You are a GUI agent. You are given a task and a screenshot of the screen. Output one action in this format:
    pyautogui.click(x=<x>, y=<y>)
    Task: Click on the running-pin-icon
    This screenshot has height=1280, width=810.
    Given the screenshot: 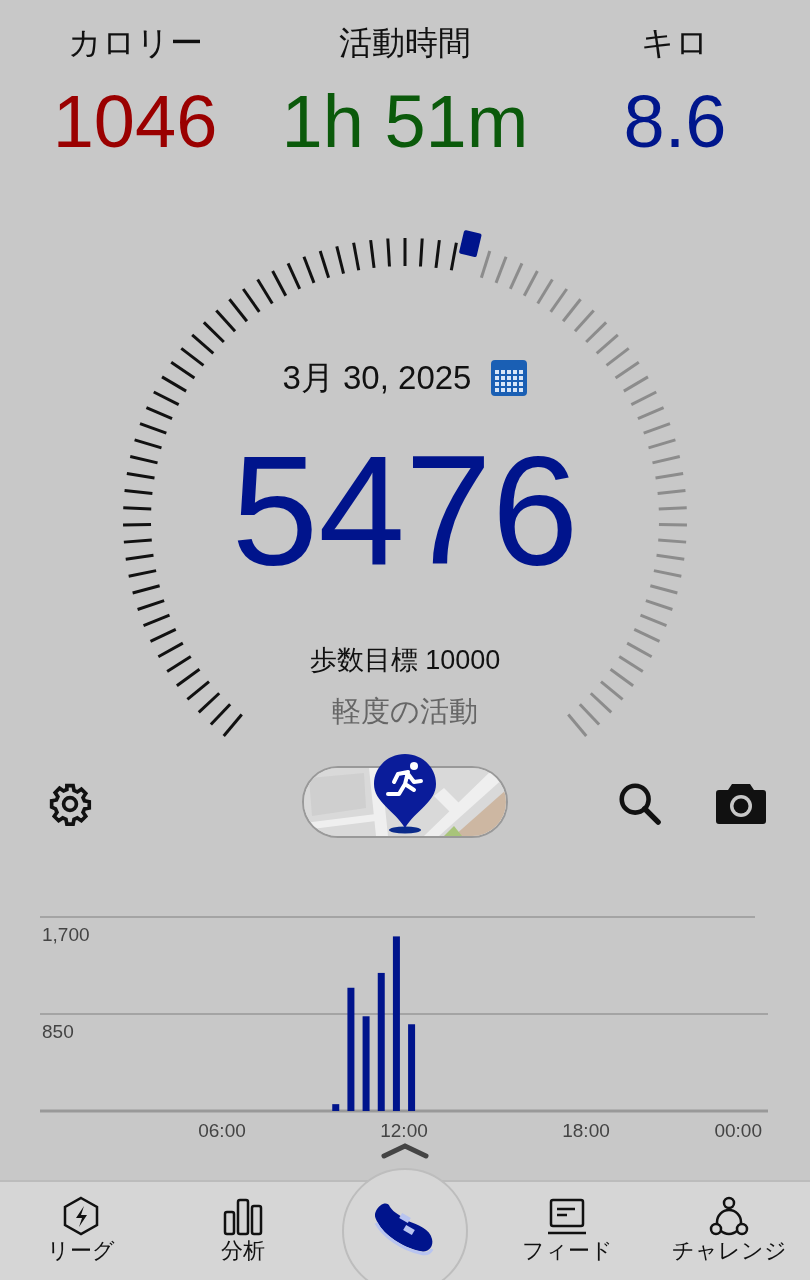 What is the action you would take?
    pyautogui.click(x=405, y=793)
    